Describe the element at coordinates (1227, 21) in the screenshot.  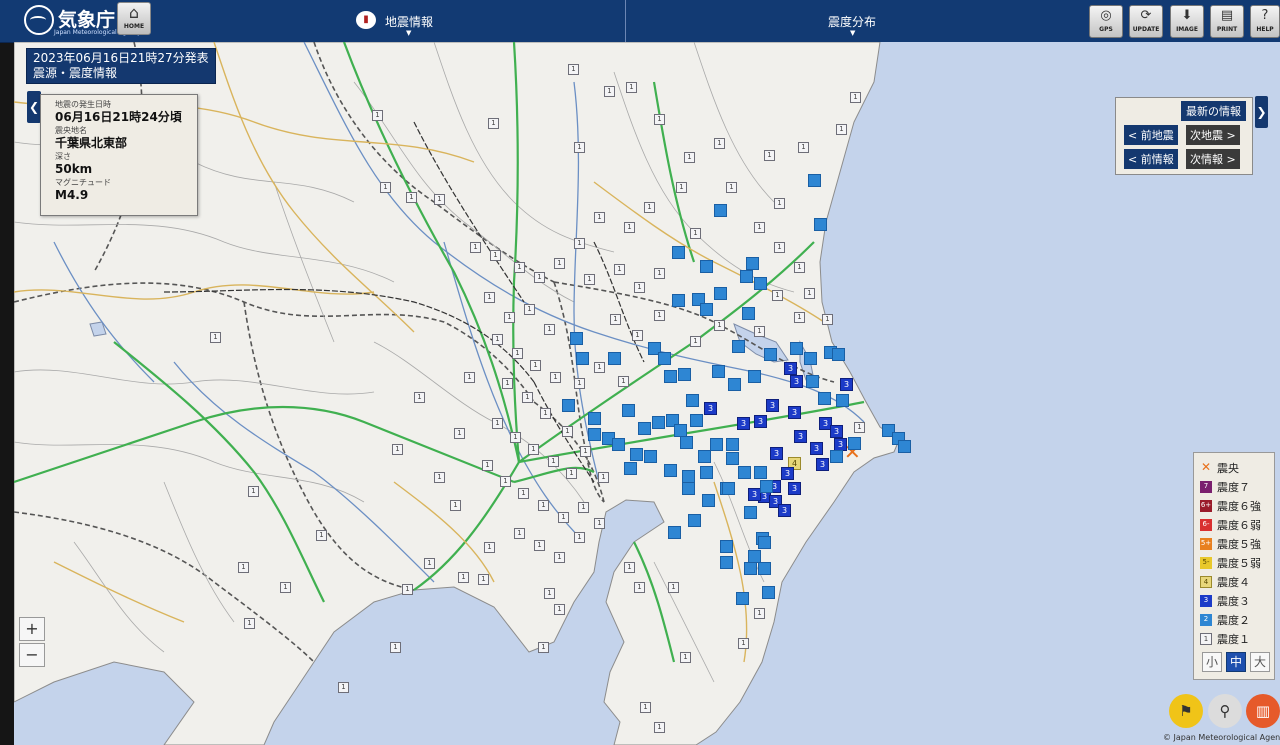
I see `print-button: ▤ PRINT` at that location.